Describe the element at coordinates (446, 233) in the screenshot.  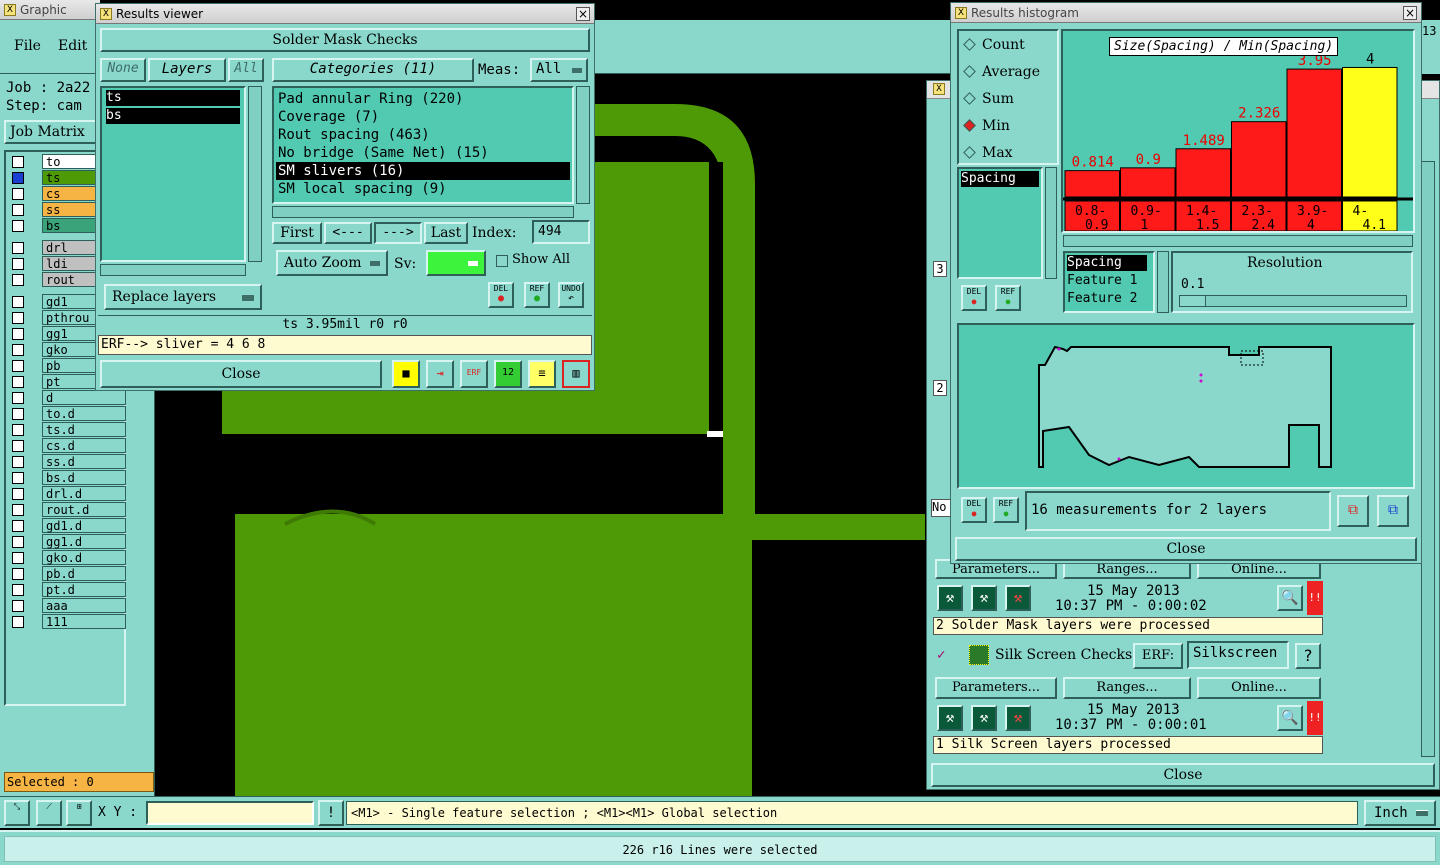
I see `last-button: Last` at that location.